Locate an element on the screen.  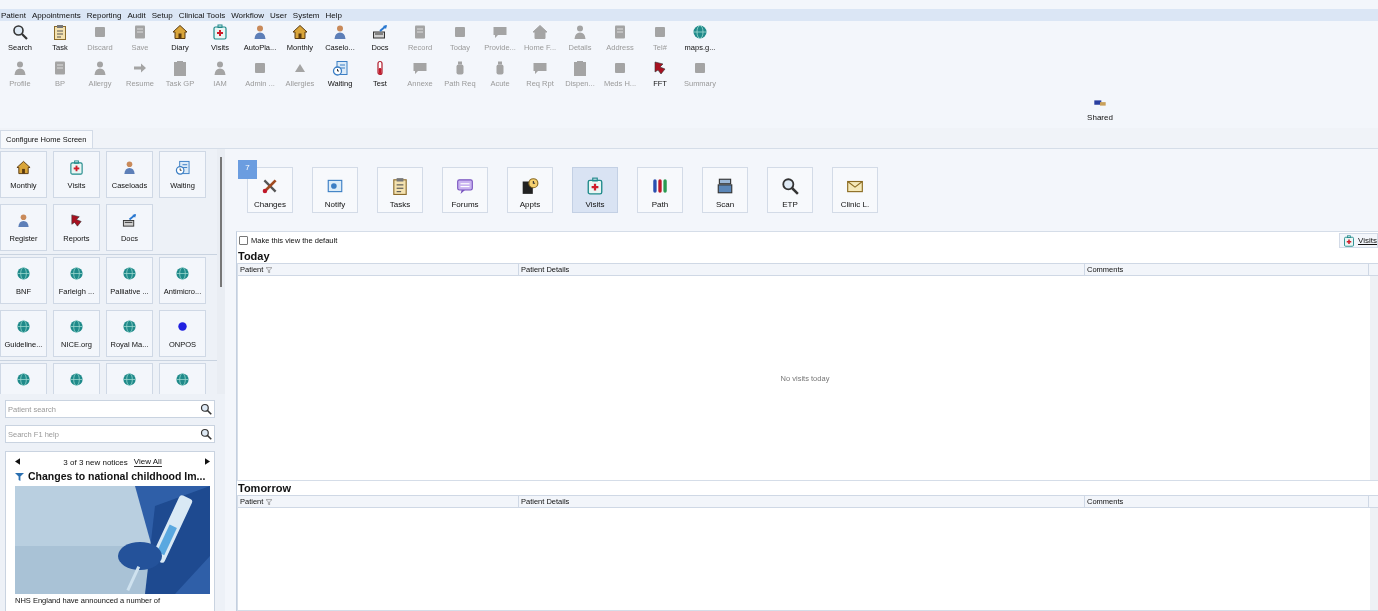
scanner-icon is located at coordinates (725, 186).